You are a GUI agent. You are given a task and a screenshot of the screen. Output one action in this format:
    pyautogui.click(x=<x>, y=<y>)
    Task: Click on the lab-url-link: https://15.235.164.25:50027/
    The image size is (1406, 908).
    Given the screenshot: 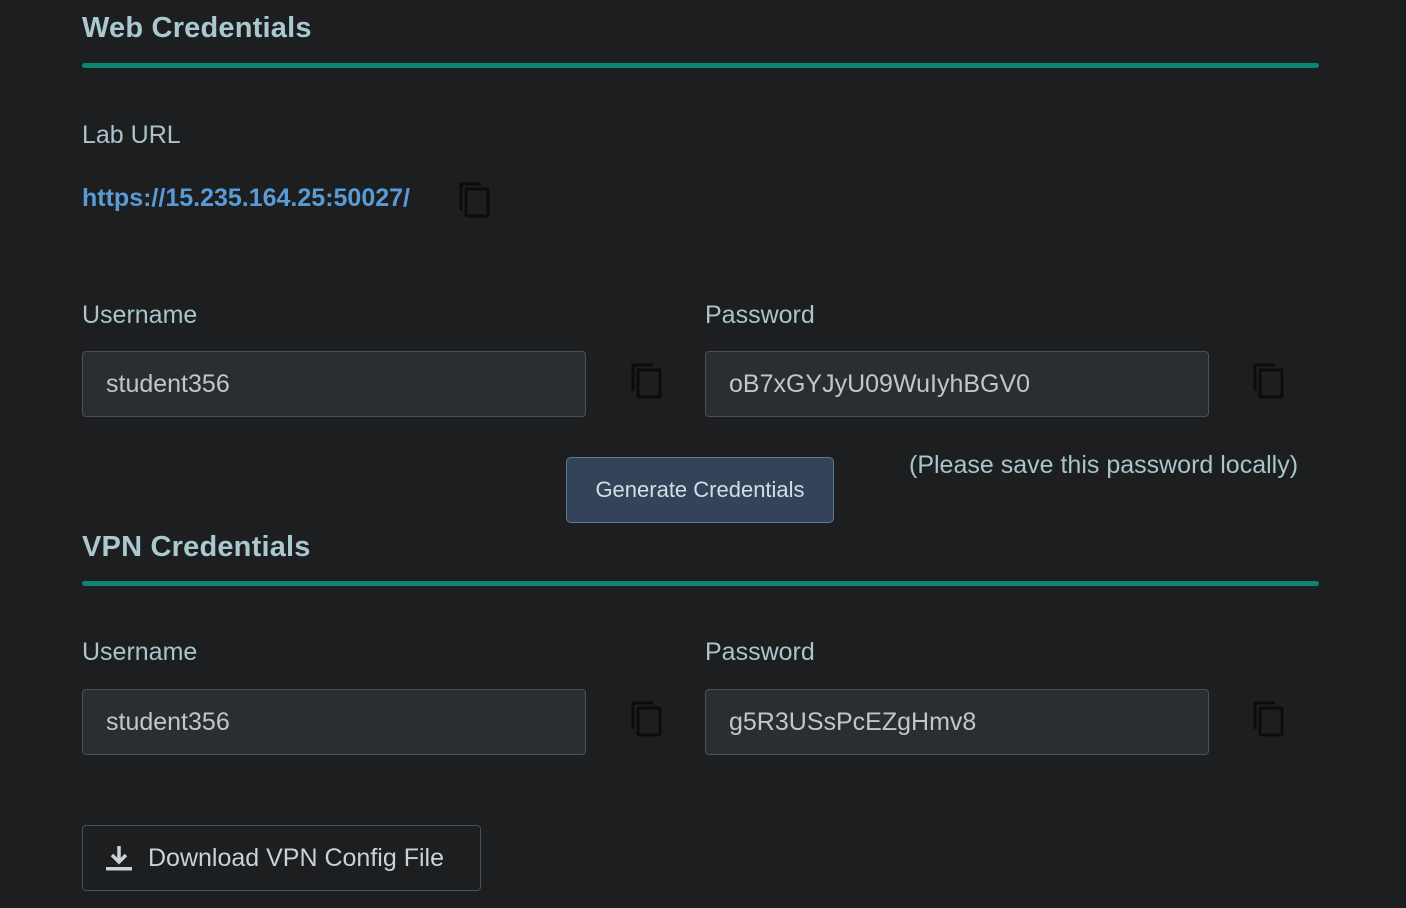 What is the action you would take?
    pyautogui.click(x=246, y=198)
    